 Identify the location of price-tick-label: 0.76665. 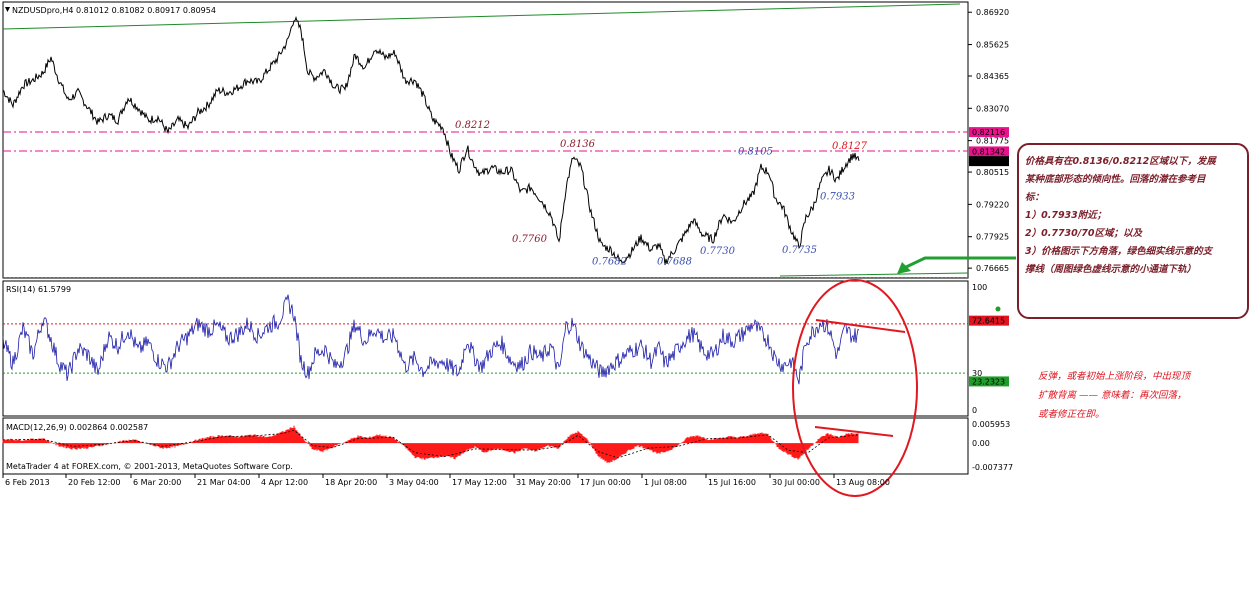
(992, 268).